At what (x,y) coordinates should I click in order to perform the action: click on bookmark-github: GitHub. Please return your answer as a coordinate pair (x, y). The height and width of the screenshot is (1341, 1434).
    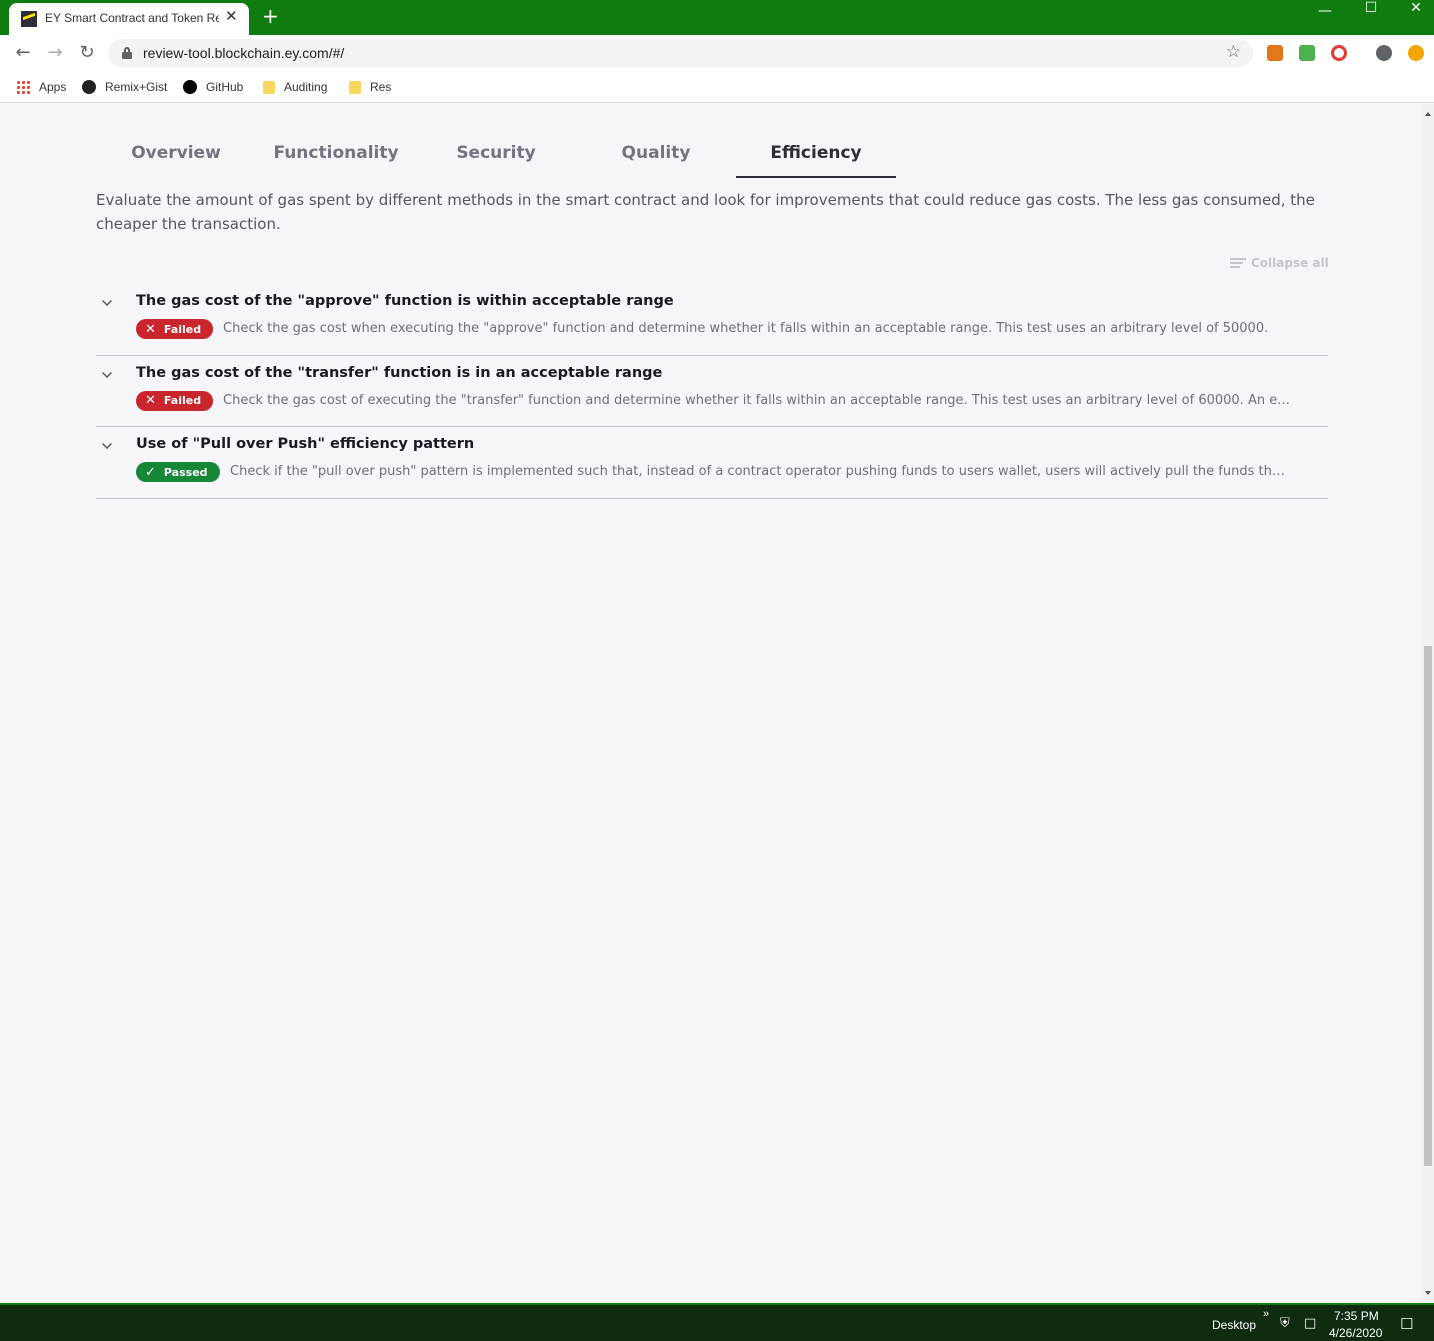
    Looking at the image, I should click on (213, 87).